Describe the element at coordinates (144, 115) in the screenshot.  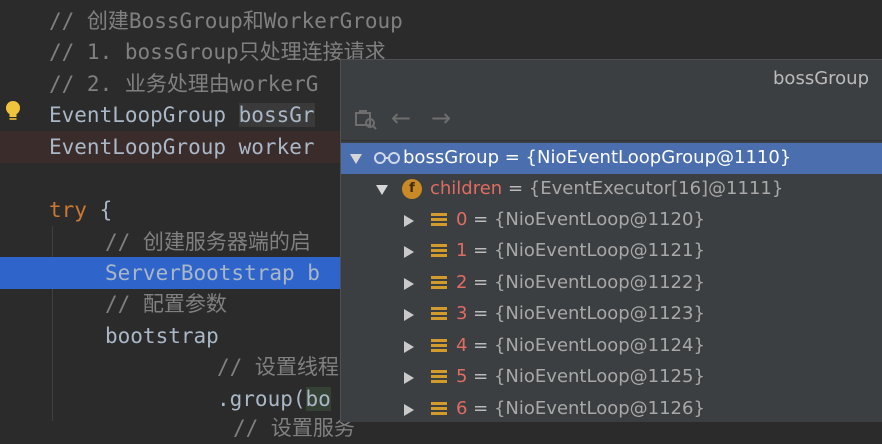
I see `type-name: EventLoopGroup` at that location.